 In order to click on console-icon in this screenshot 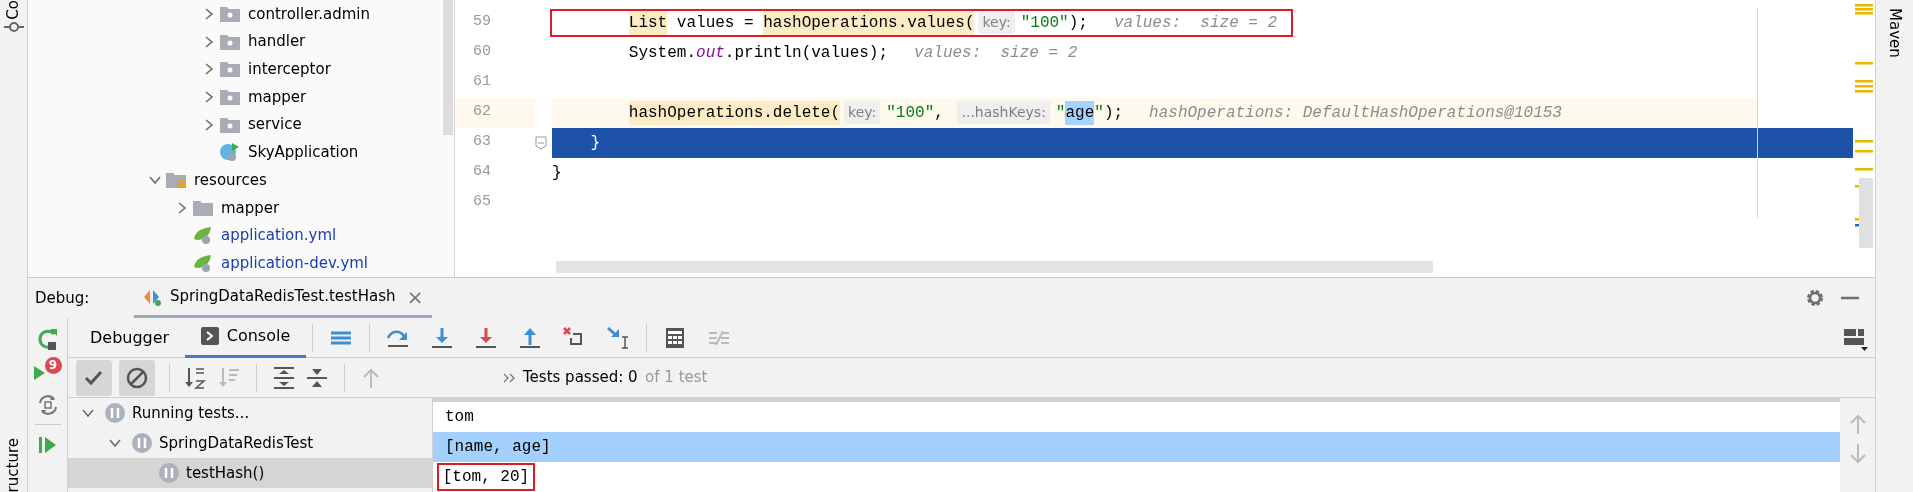, I will do `click(210, 336)`.